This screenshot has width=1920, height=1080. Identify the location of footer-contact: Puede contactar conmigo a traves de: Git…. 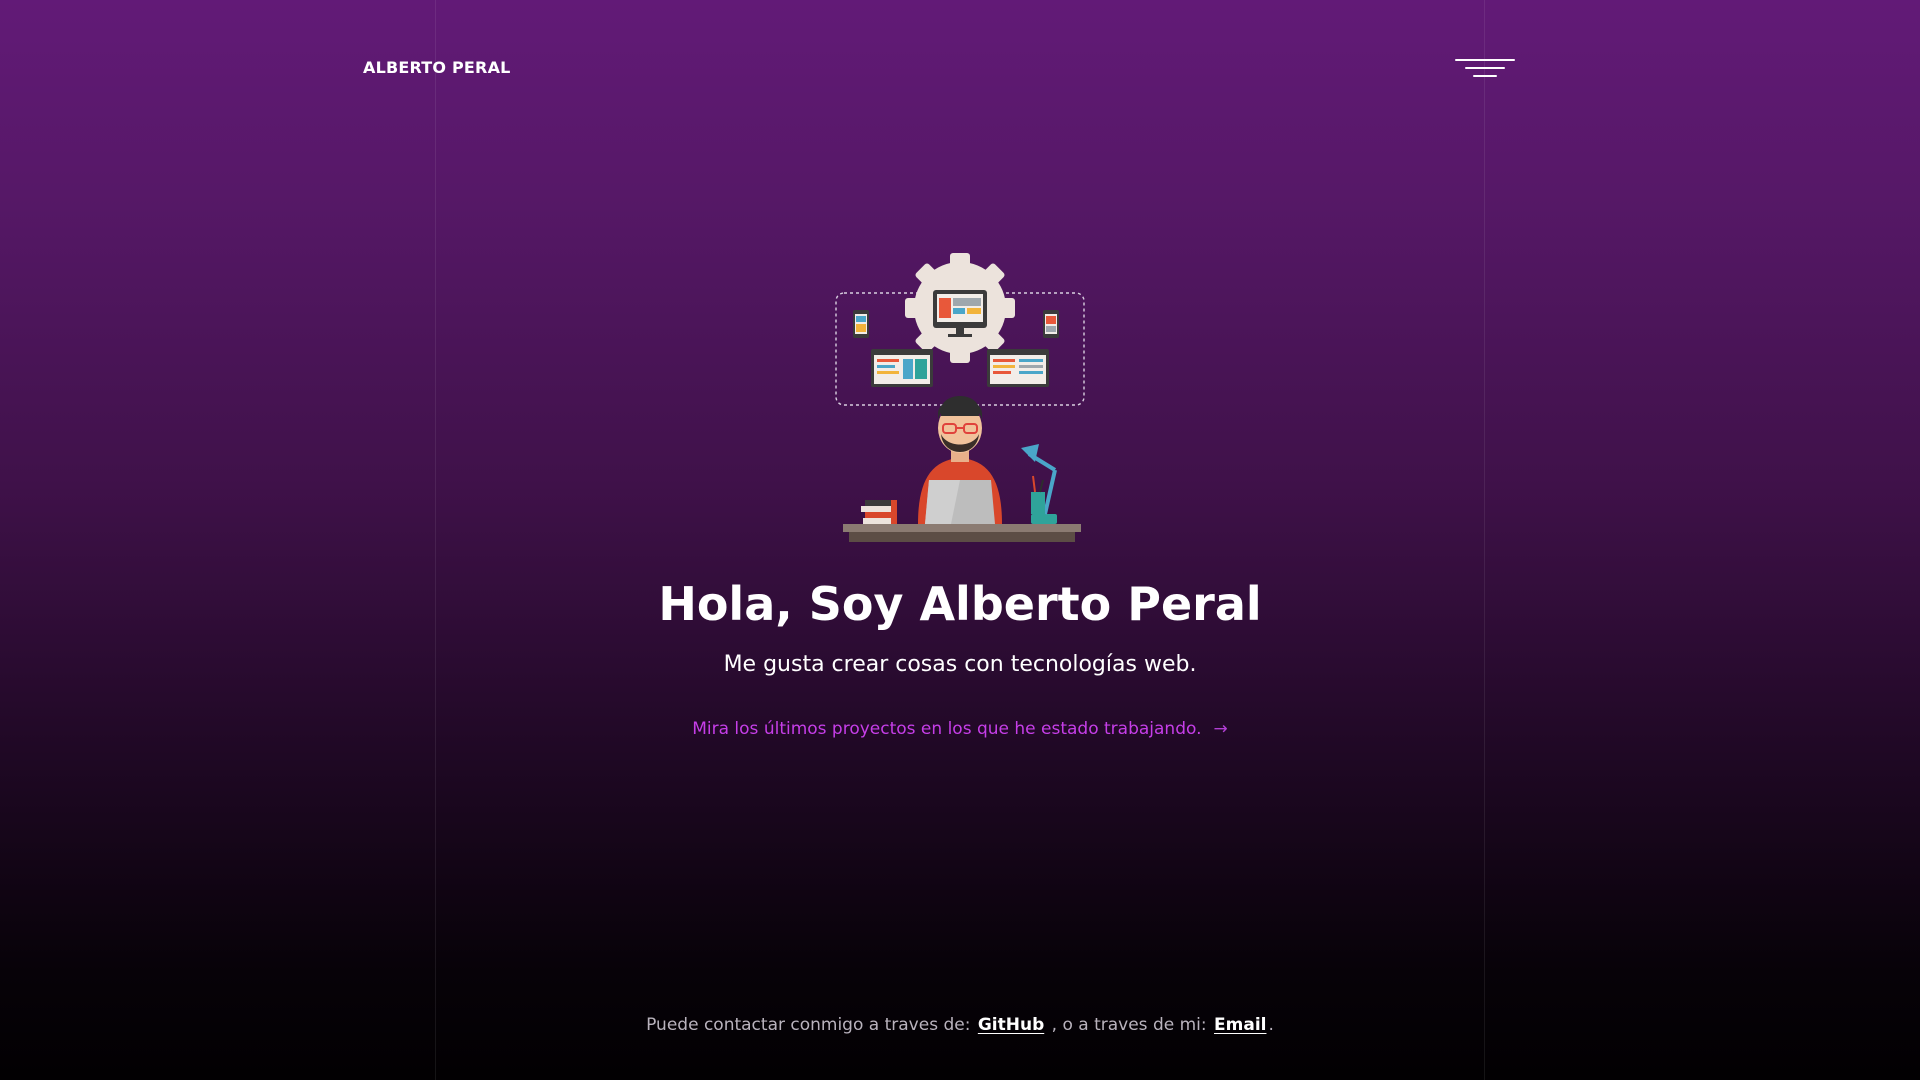
(960, 1025).